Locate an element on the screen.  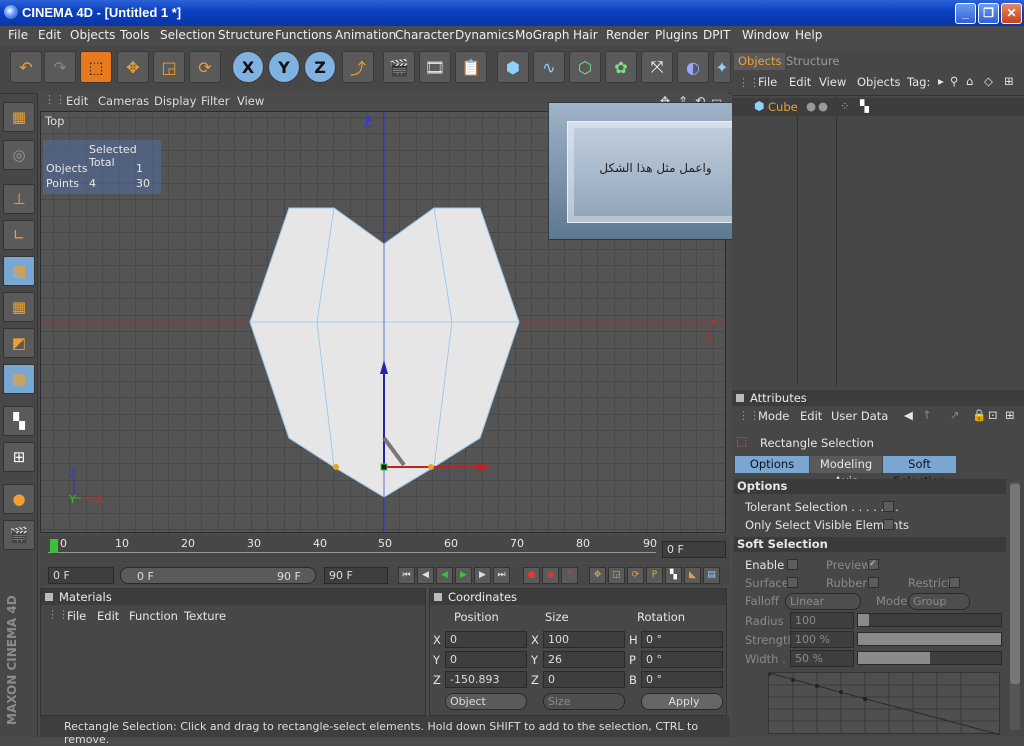
materials-menu-texture: Texture is located at coordinates (205, 616).